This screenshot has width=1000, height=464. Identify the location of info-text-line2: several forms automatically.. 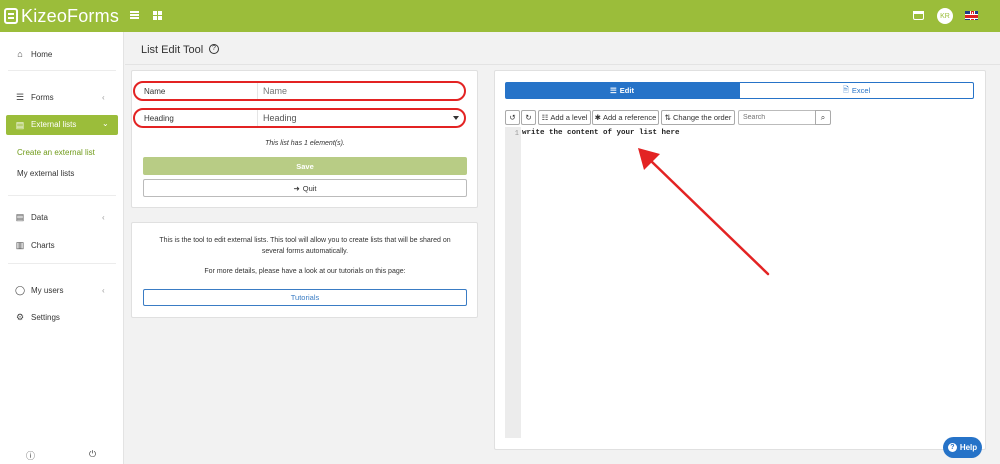
(305, 251).